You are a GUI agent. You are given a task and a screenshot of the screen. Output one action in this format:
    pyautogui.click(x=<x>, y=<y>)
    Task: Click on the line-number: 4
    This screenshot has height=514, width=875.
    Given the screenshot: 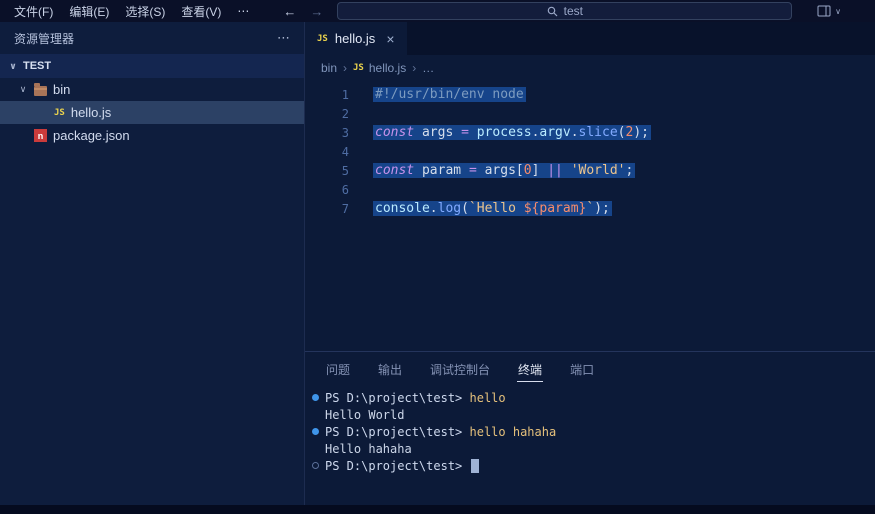 What is the action you would take?
    pyautogui.click(x=345, y=151)
    